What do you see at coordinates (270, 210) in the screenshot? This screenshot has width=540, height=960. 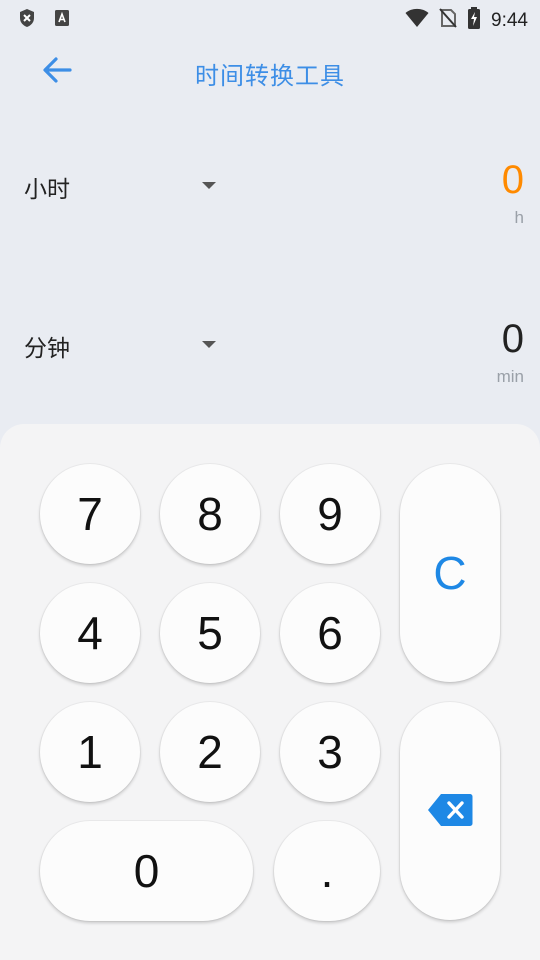 I see `unit-row-hours: 小时 0 h` at bounding box center [270, 210].